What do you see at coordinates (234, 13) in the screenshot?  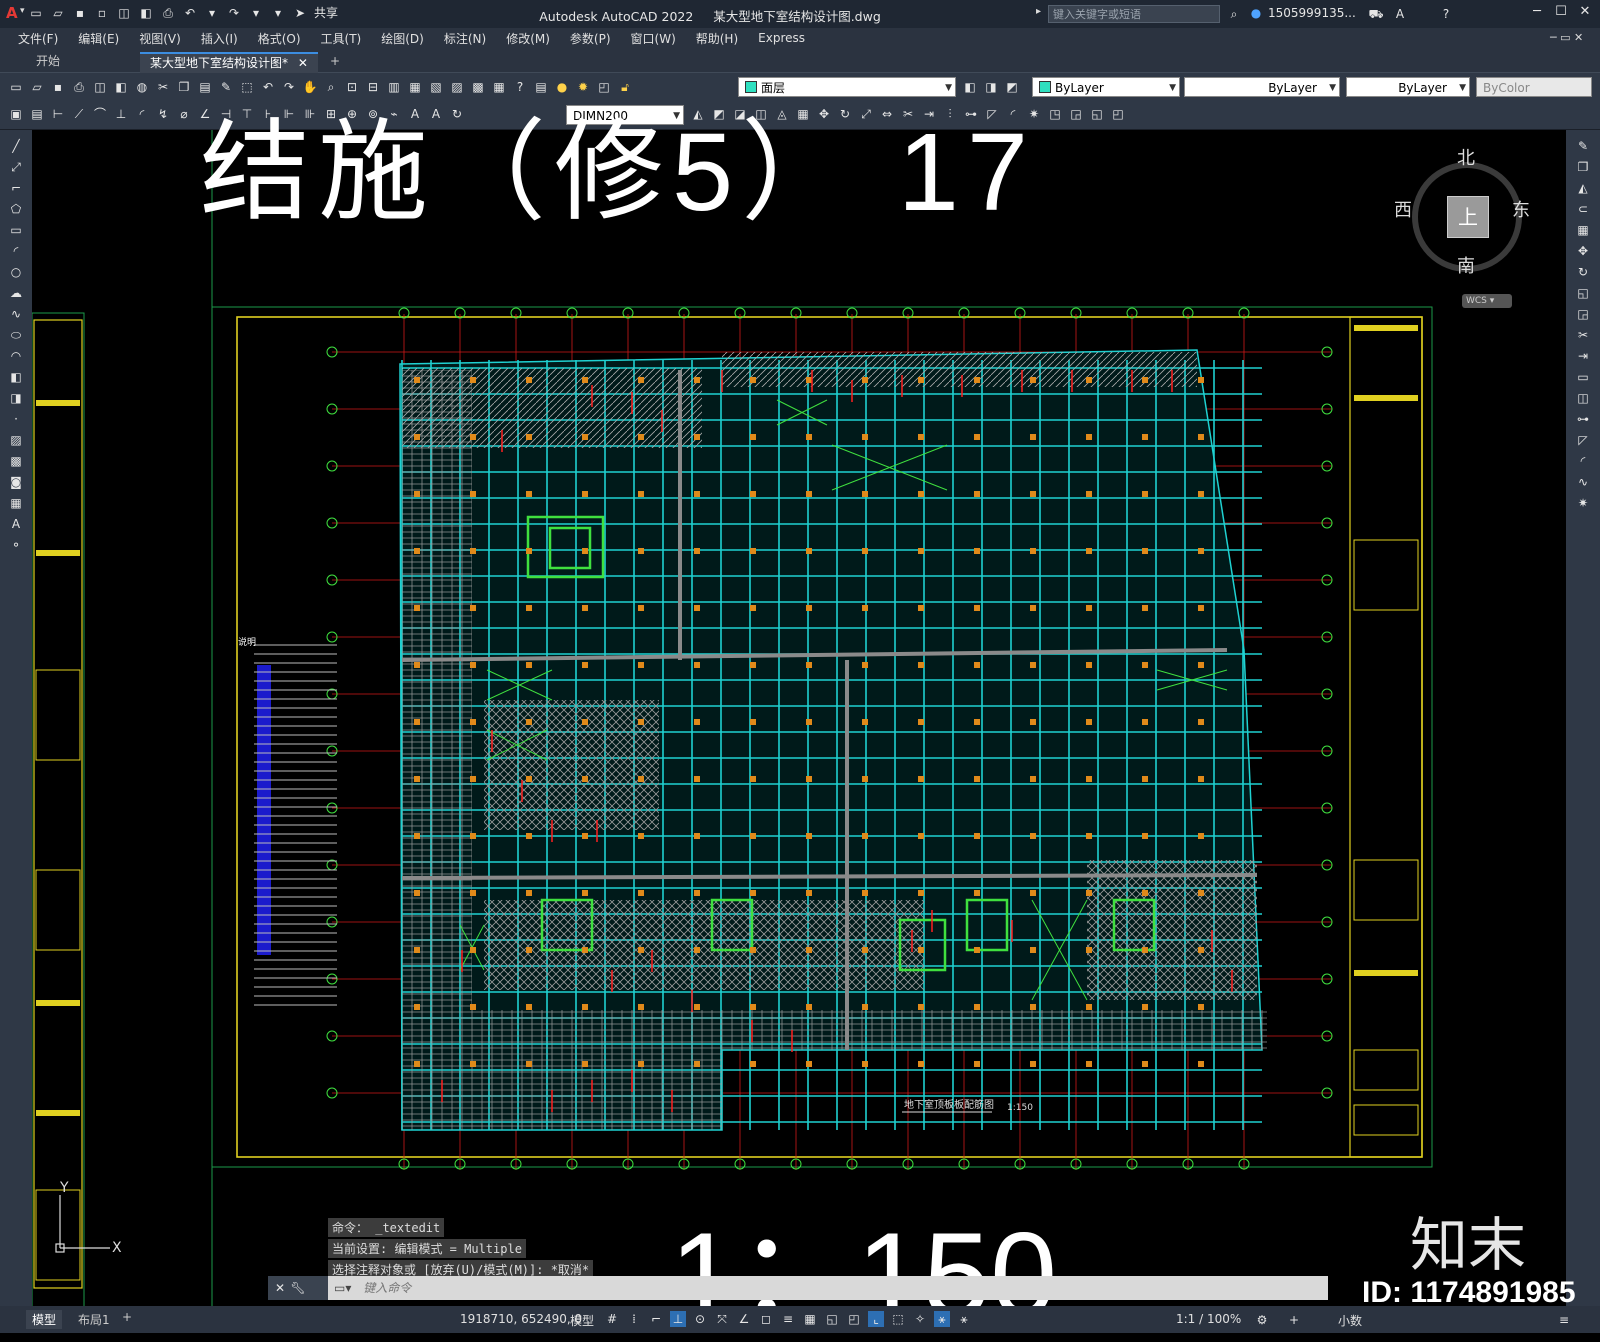 I see `redo-icon: ↷` at bounding box center [234, 13].